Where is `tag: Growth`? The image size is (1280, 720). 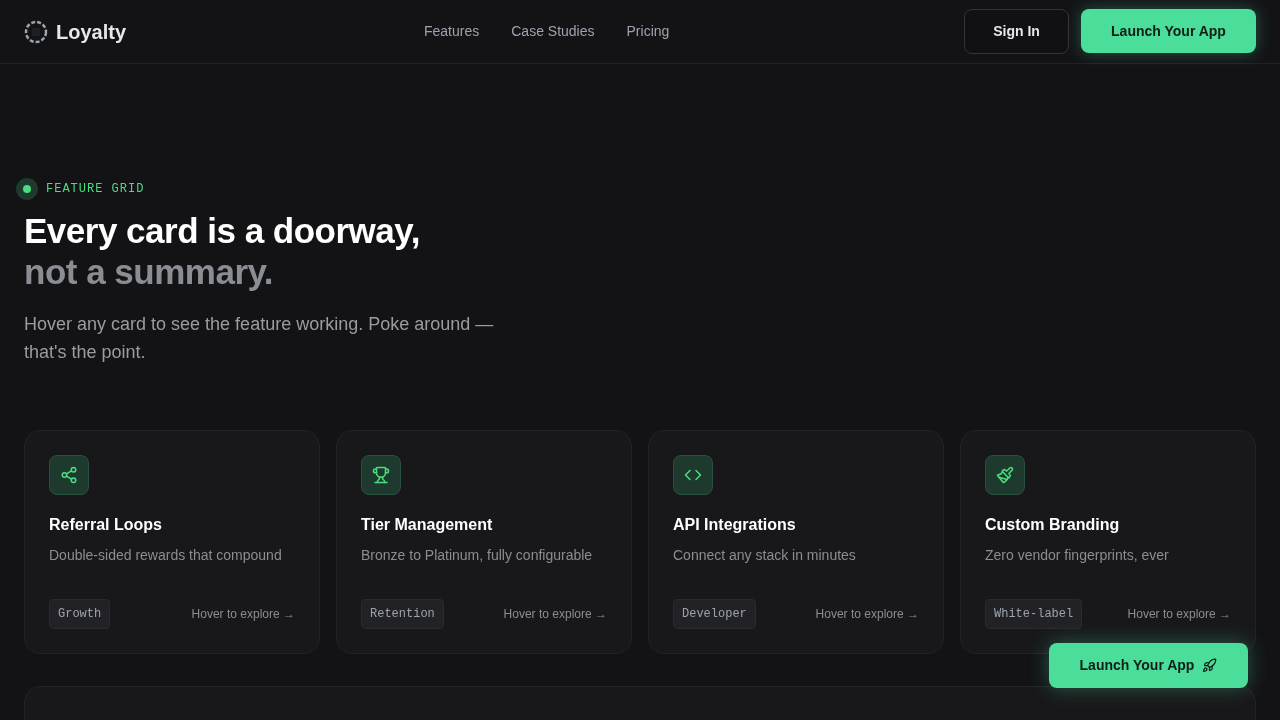
tag: Growth is located at coordinates (80, 614).